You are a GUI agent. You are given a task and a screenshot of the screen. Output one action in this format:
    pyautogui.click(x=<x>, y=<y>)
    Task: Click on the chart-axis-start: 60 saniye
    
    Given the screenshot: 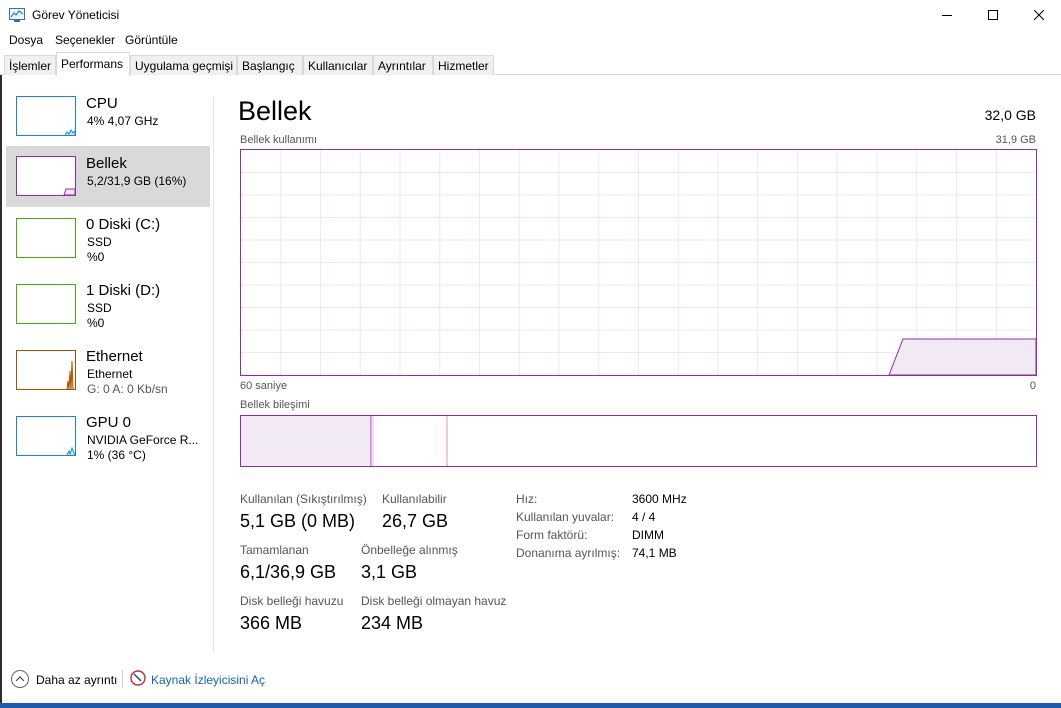 What is the action you would take?
    pyautogui.click(x=264, y=386)
    